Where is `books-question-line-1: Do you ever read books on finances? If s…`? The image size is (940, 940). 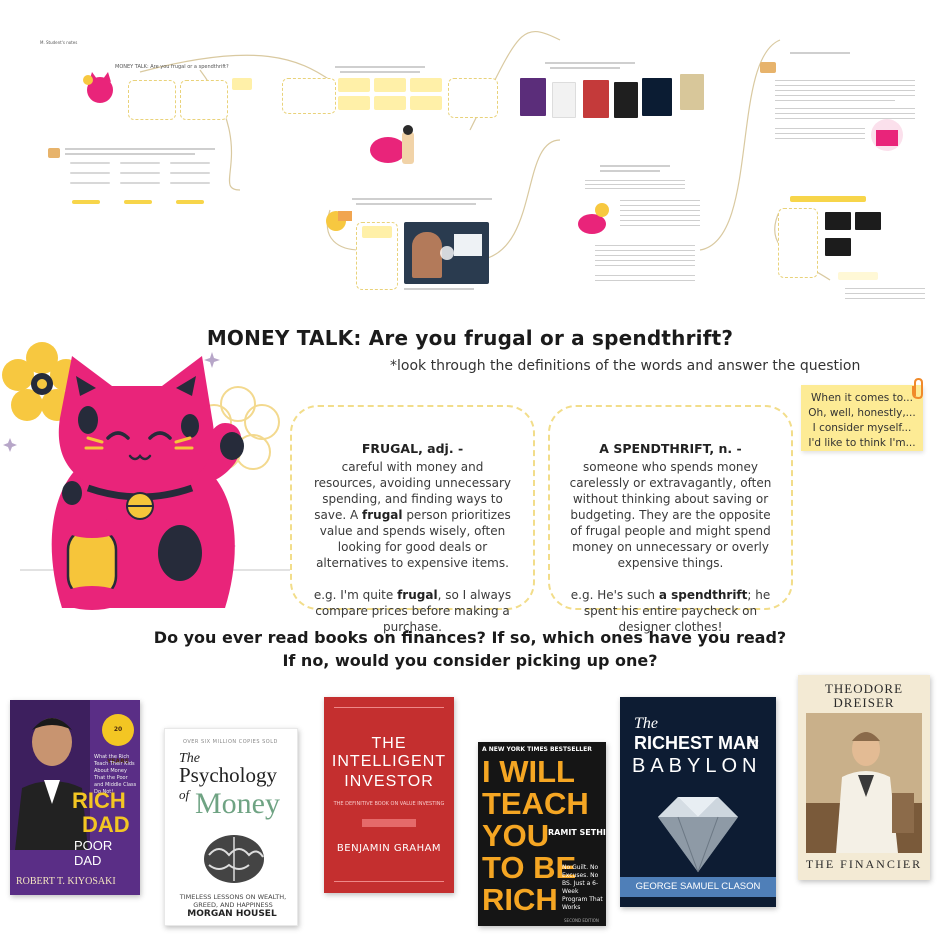 books-question-line-1: Do you ever read books on finances? If s… is located at coordinates (470, 637).